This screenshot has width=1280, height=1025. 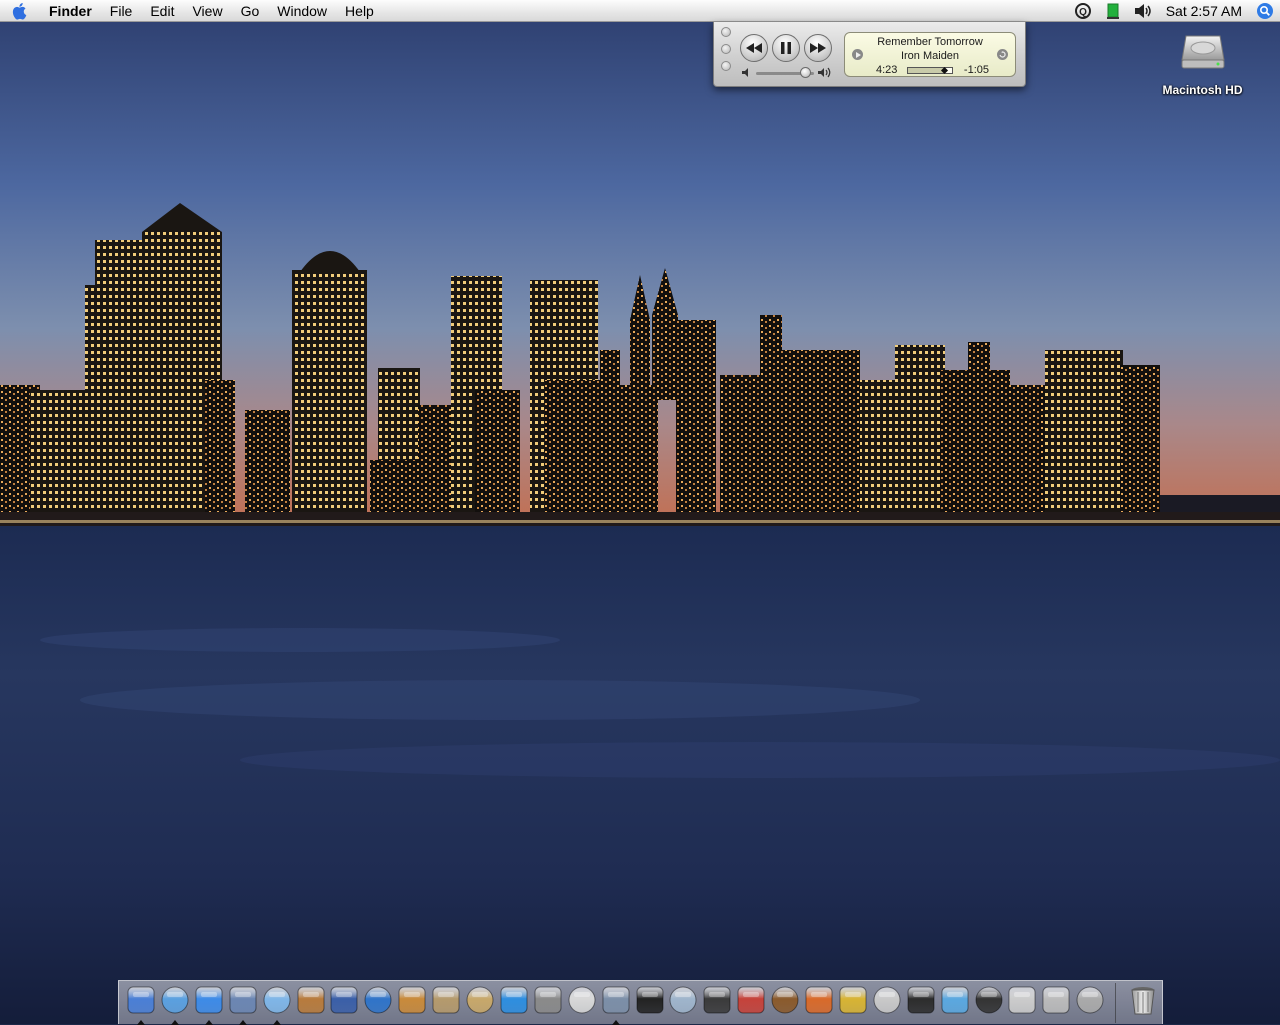 I want to click on spotlight-search-icon, so click(x=1265, y=11).